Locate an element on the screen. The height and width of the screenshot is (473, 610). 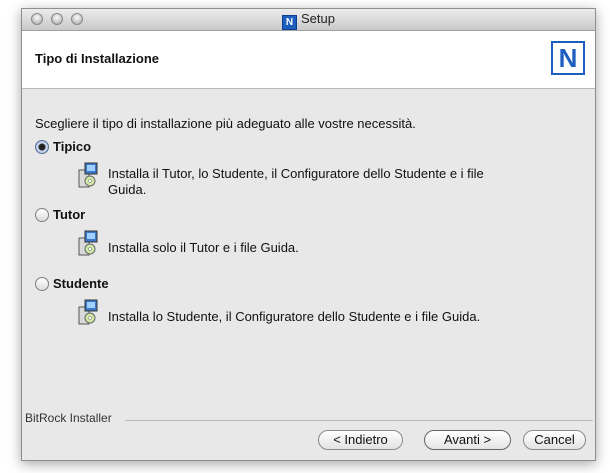
radio-tipico is located at coordinates (42, 147).